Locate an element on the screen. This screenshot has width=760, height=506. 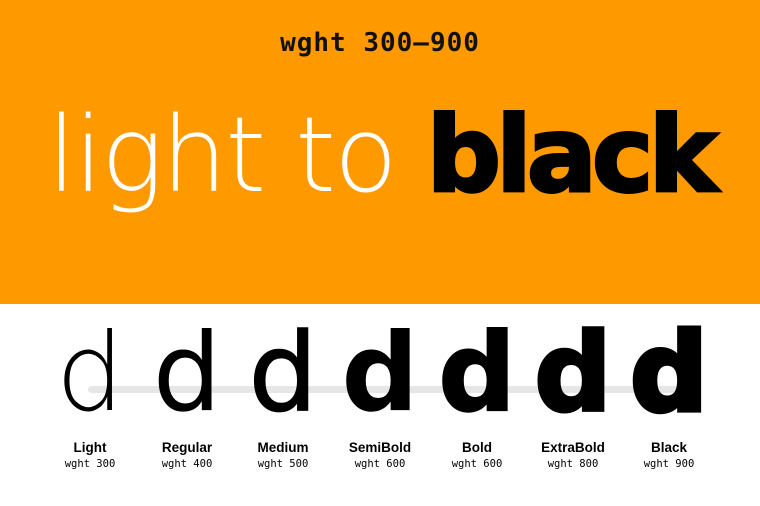
weight-name-medium: Medium is located at coordinates (283, 447).